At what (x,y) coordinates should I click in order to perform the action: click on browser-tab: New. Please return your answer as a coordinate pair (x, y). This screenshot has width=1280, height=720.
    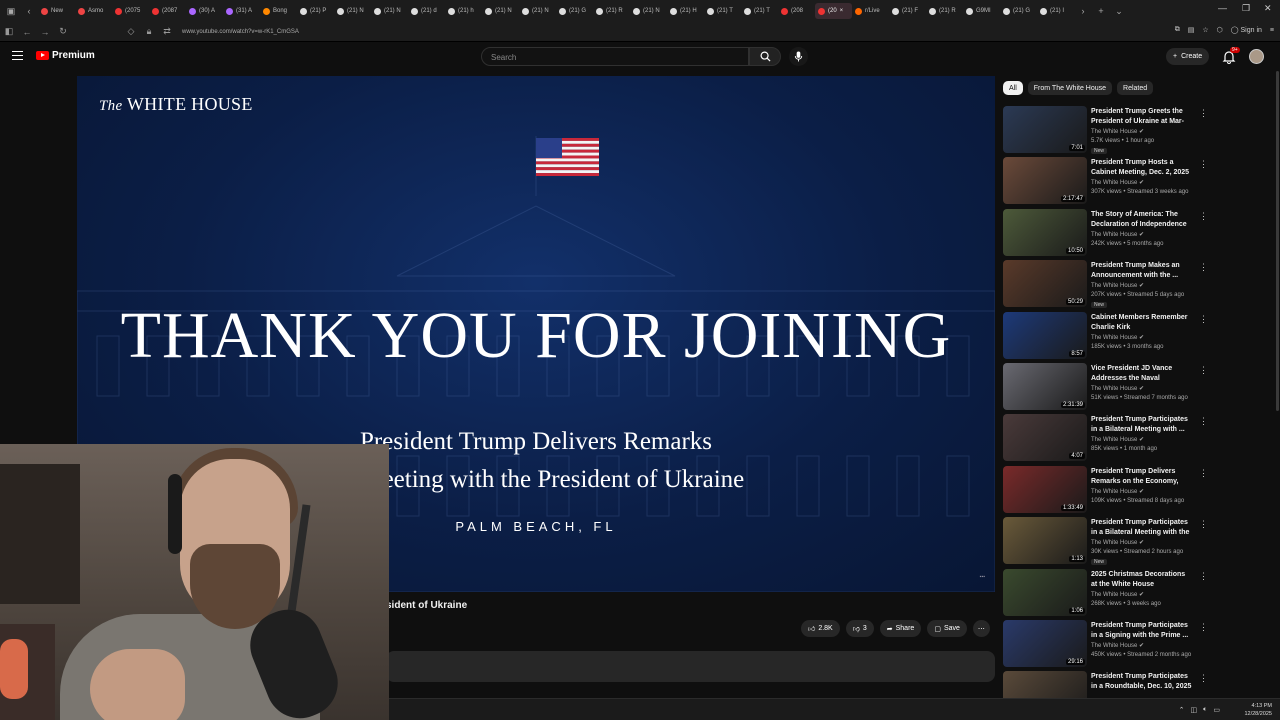
    Looking at the image, I should click on (56, 11).